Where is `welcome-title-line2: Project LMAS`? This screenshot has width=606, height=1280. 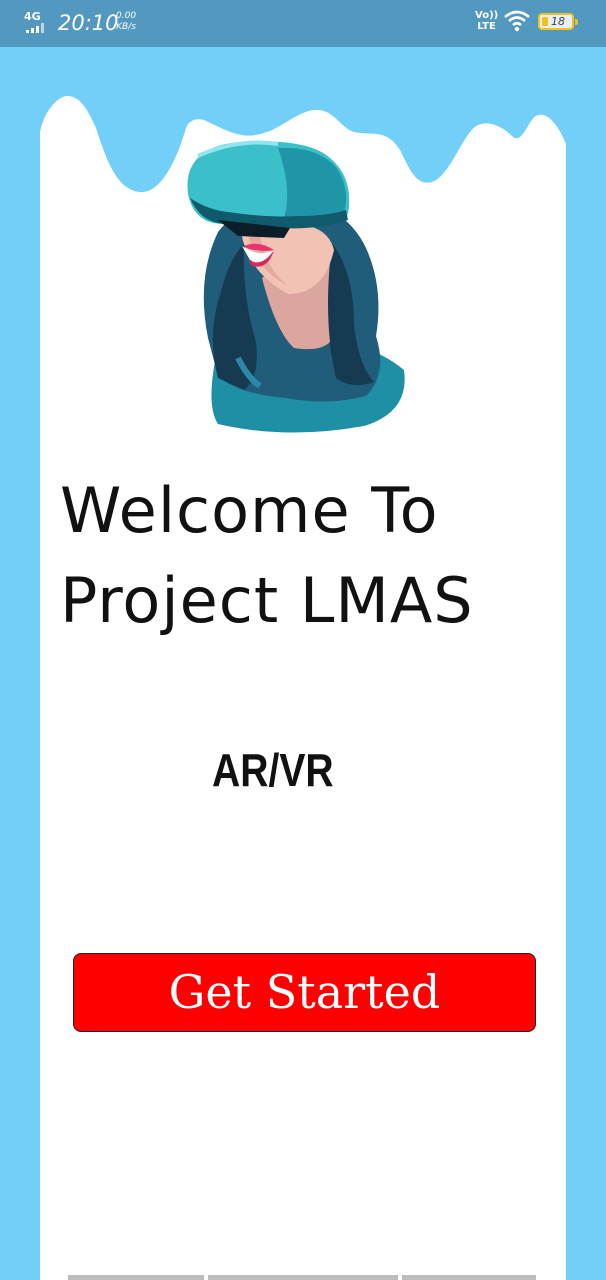 welcome-title-line2: Project LMAS is located at coordinates (267, 600).